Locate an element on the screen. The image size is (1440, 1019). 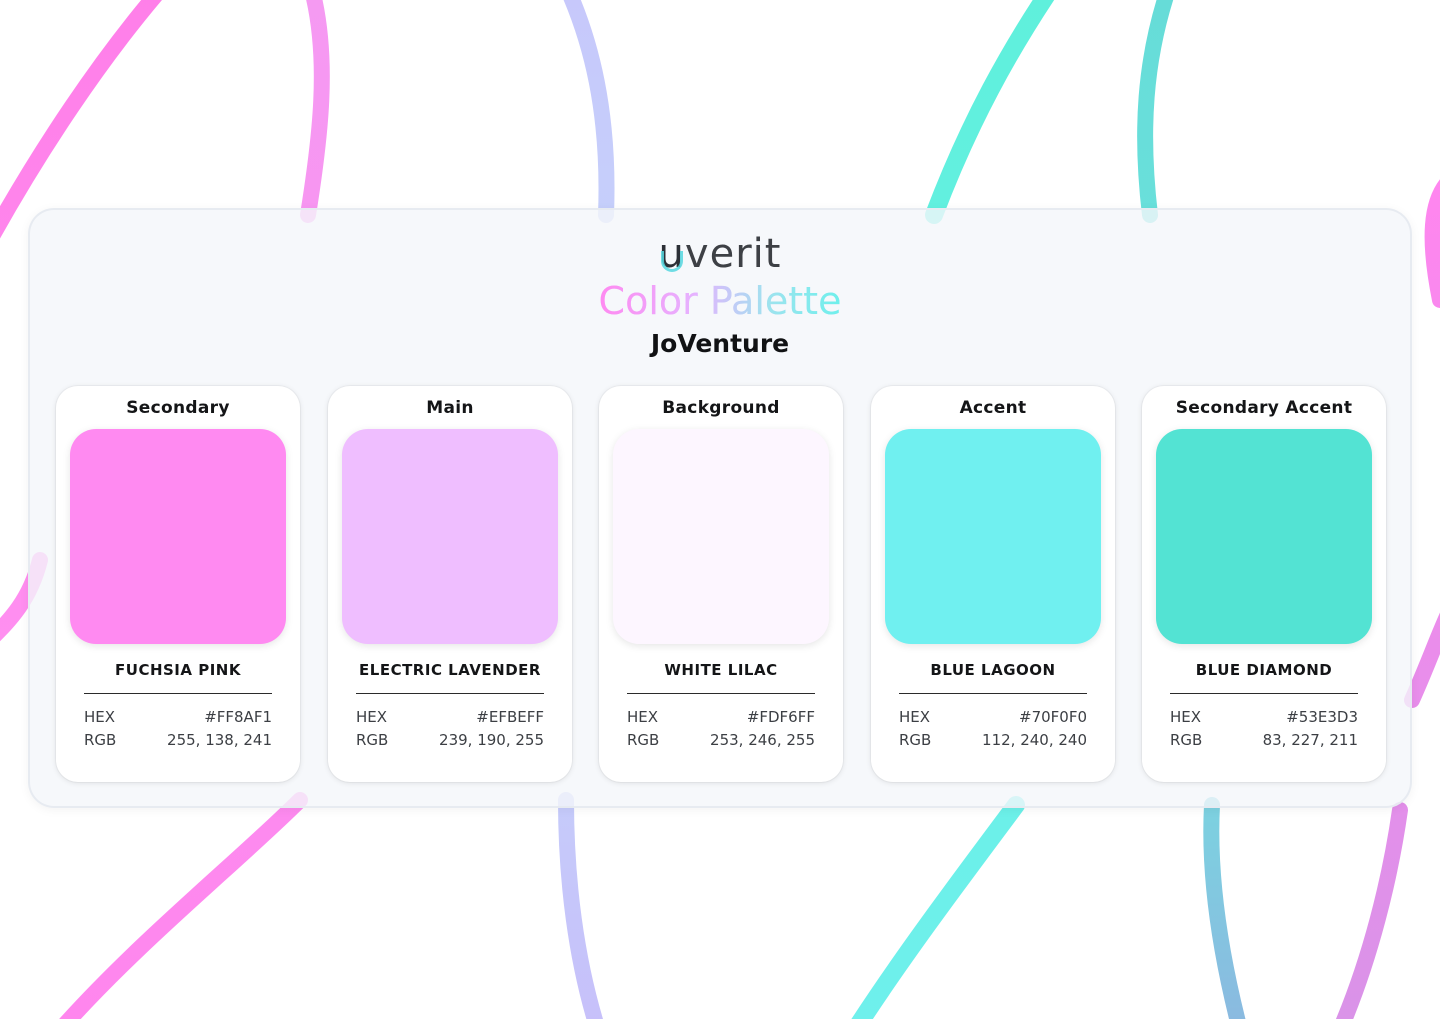
rgb-row: RGB 83, 227, 211 is located at coordinates (1264, 742).